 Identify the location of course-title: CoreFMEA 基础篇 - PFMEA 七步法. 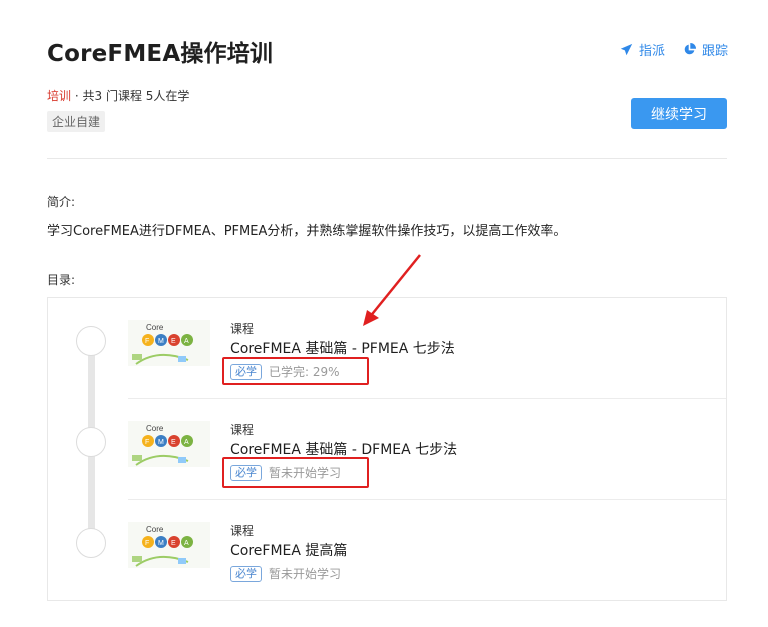
(342, 348).